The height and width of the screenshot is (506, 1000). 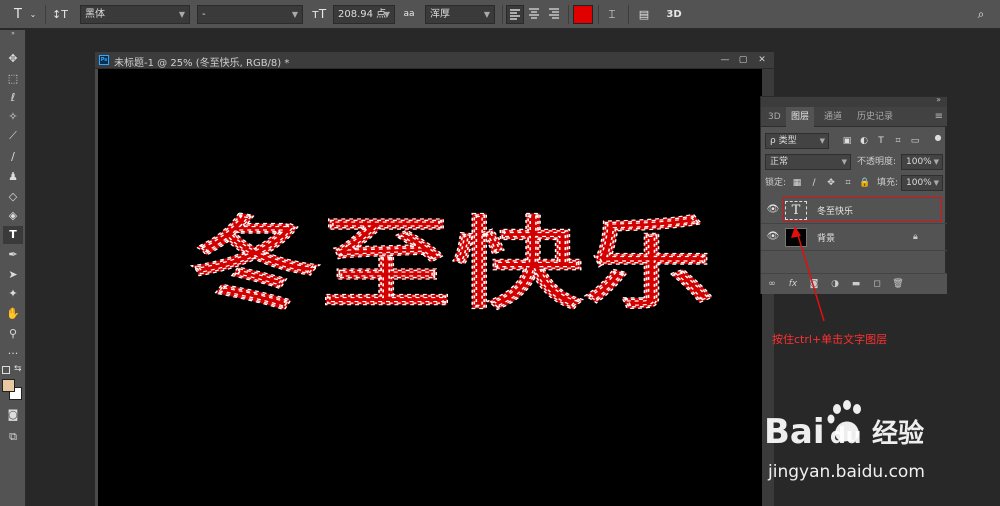 I want to click on type-tool-preset-icon: T, so click(x=18, y=14).